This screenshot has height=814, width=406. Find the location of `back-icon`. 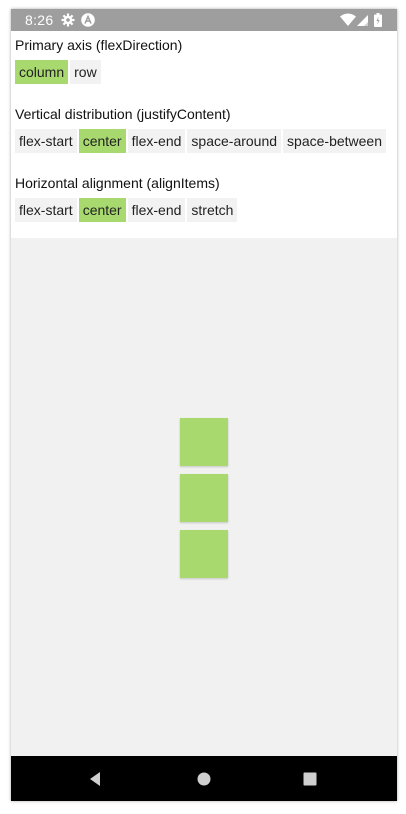

back-icon is located at coordinates (96, 779).